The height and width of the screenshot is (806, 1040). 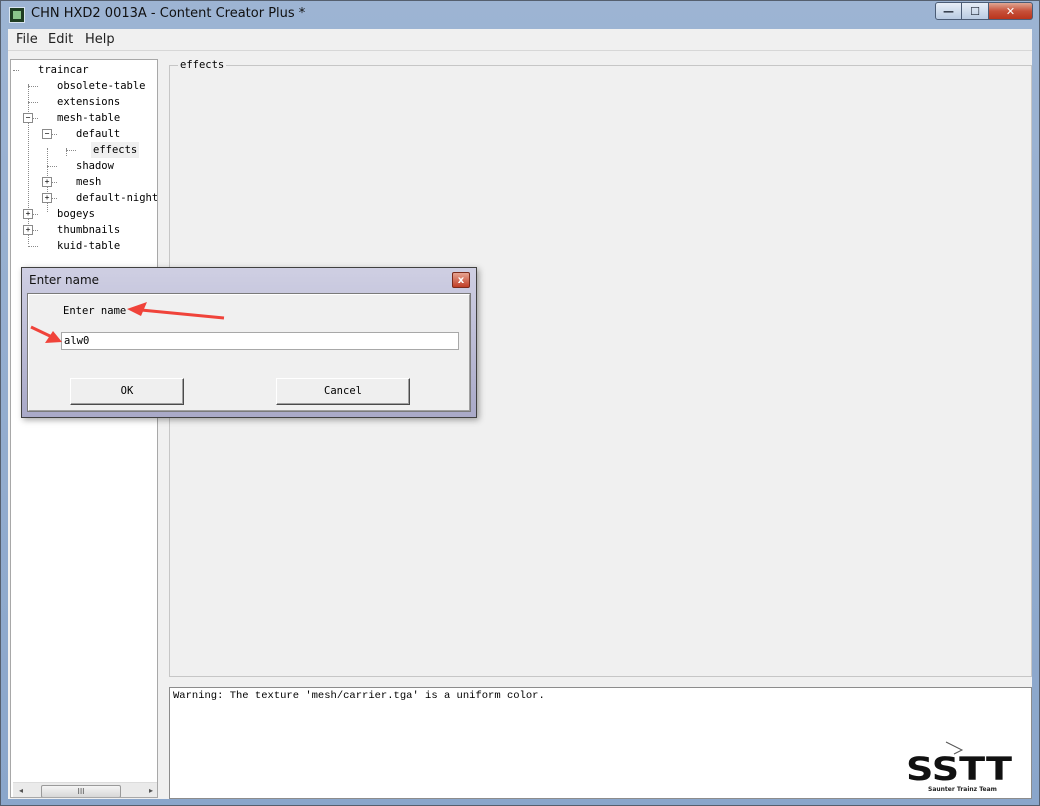 I want to click on watermark-logo-text: SSTT, so click(x=959, y=769).